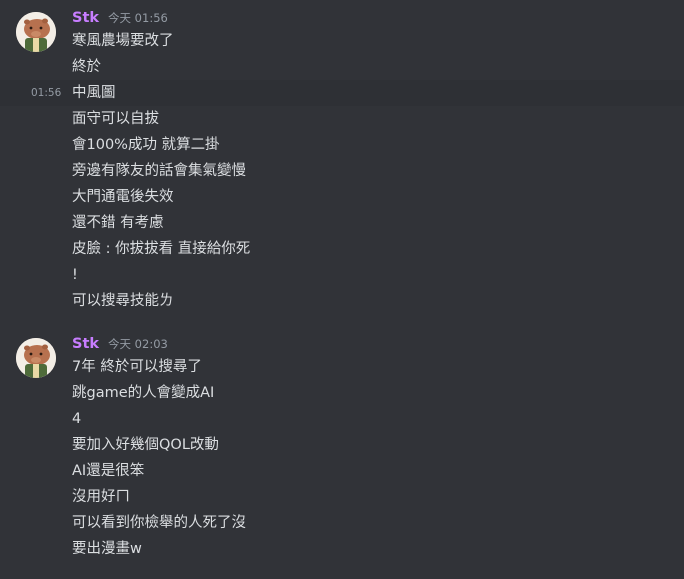 The image size is (684, 579). I want to click on message-line: 沒用好ㄇ, so click(342, 497).